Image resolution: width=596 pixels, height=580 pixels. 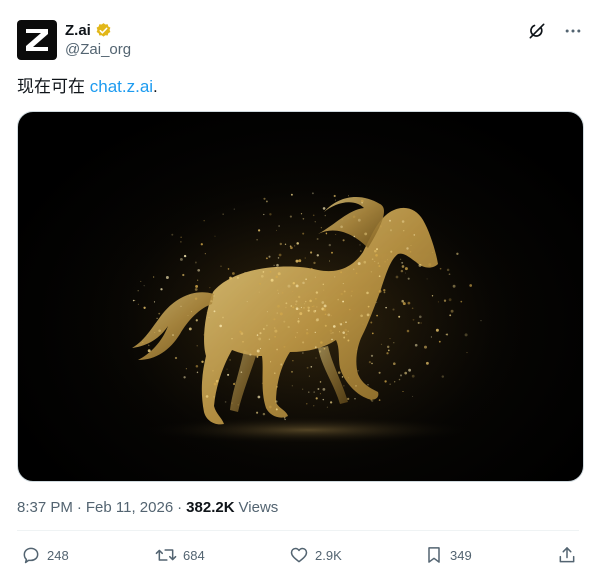 What do you see at coordinates (448, 555) in the screenshot?
I see `bookmark-button: 349` at bounding box center [448, 555].